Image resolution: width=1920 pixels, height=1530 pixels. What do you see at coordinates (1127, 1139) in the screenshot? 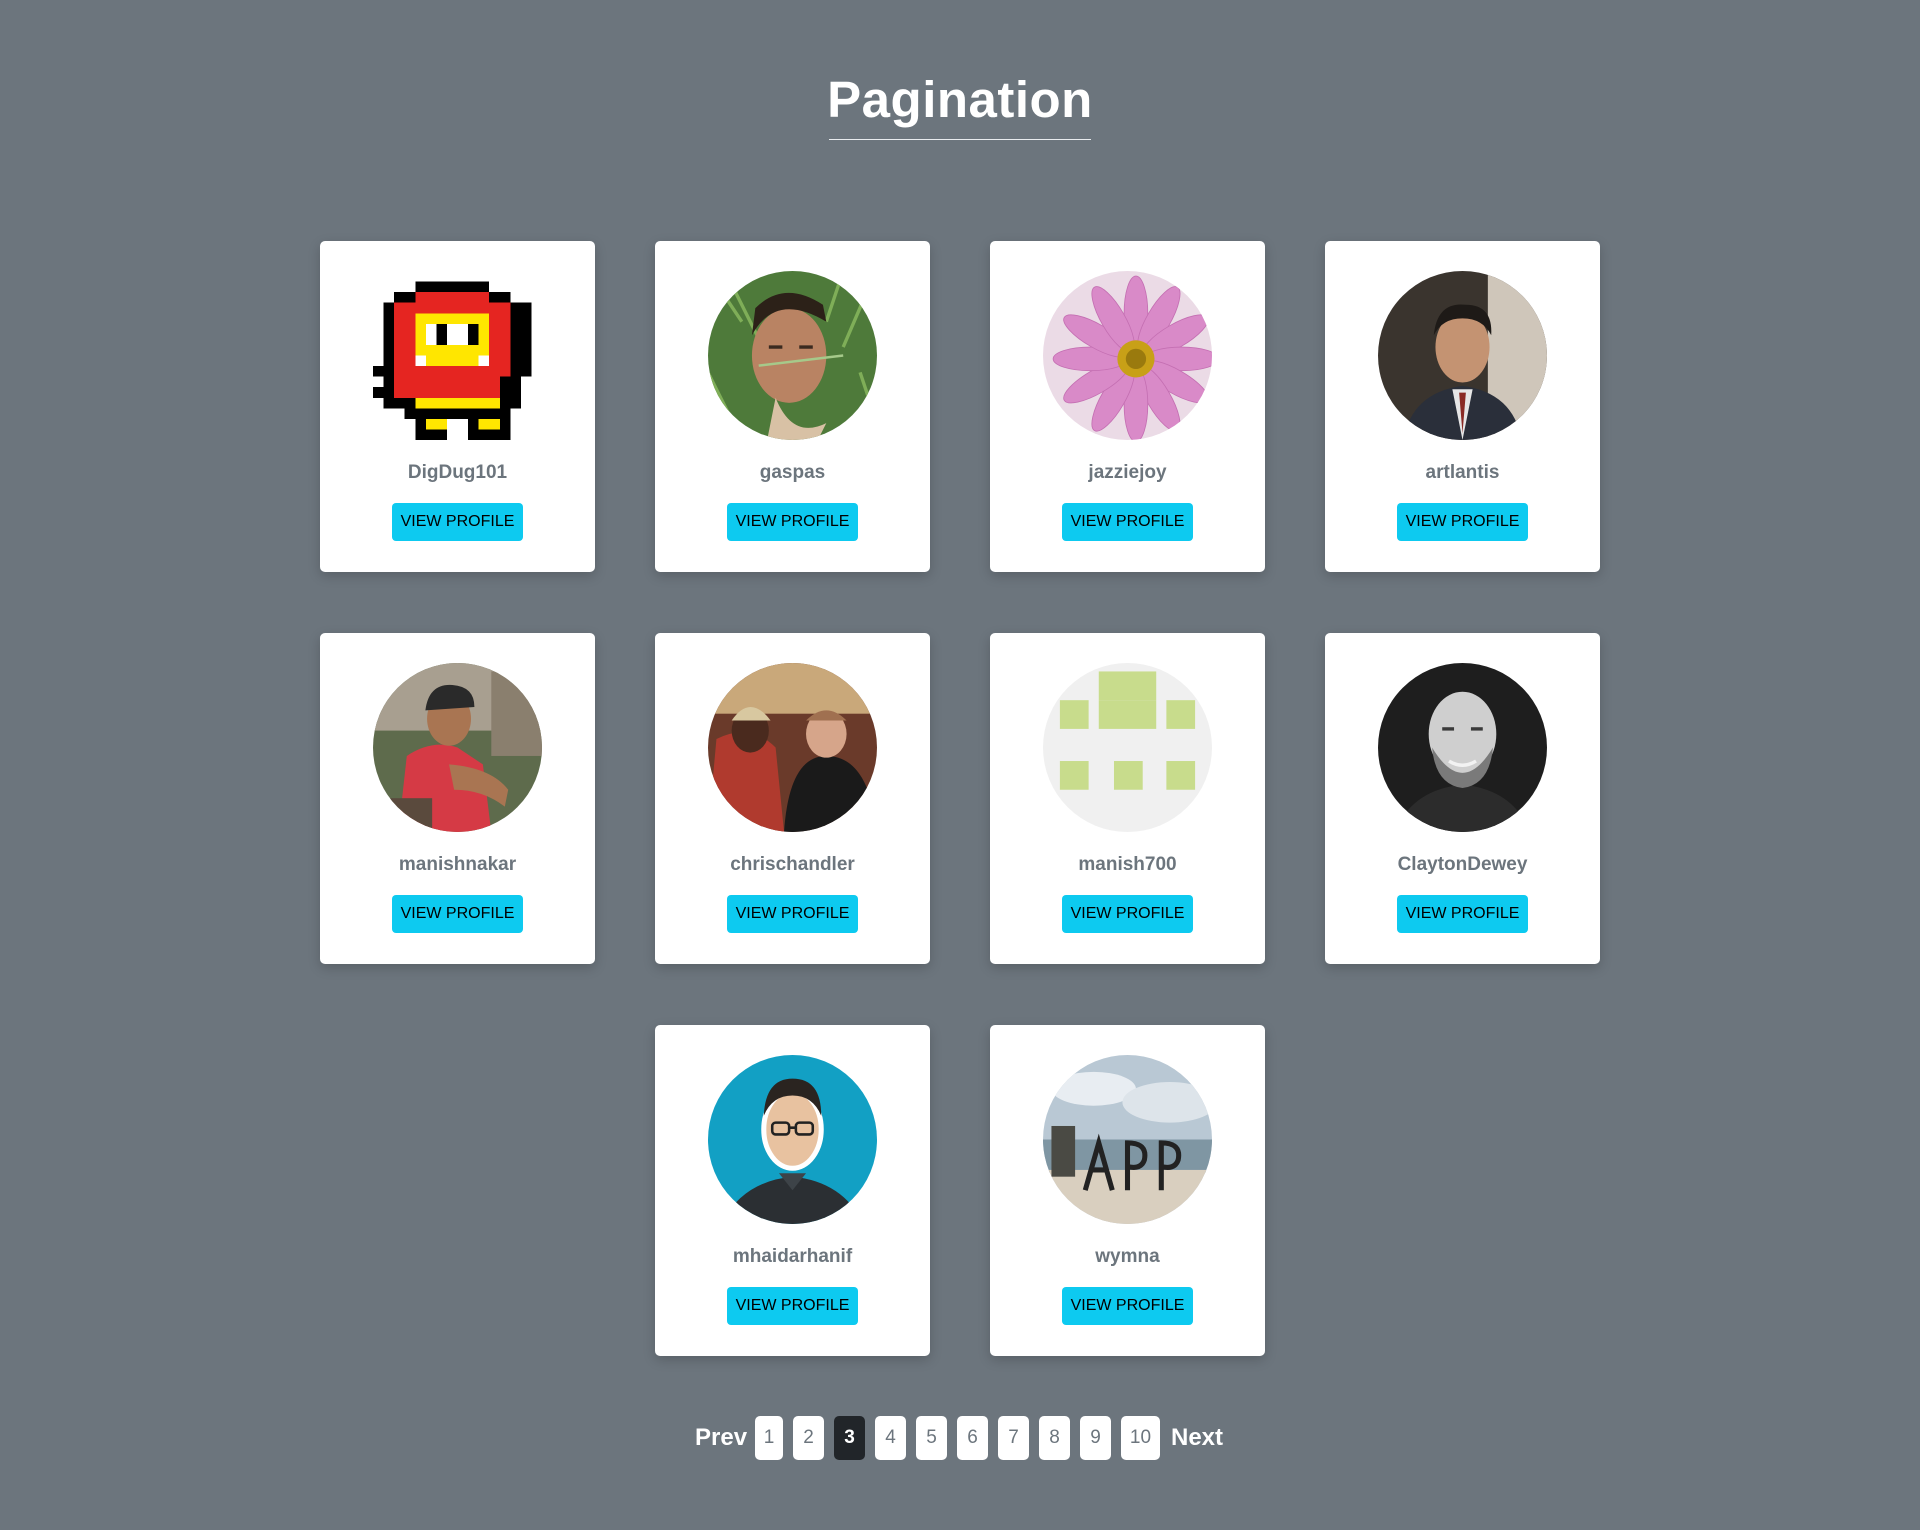
I see `beach-photo-icon` at bounding box center [1127, 1139].